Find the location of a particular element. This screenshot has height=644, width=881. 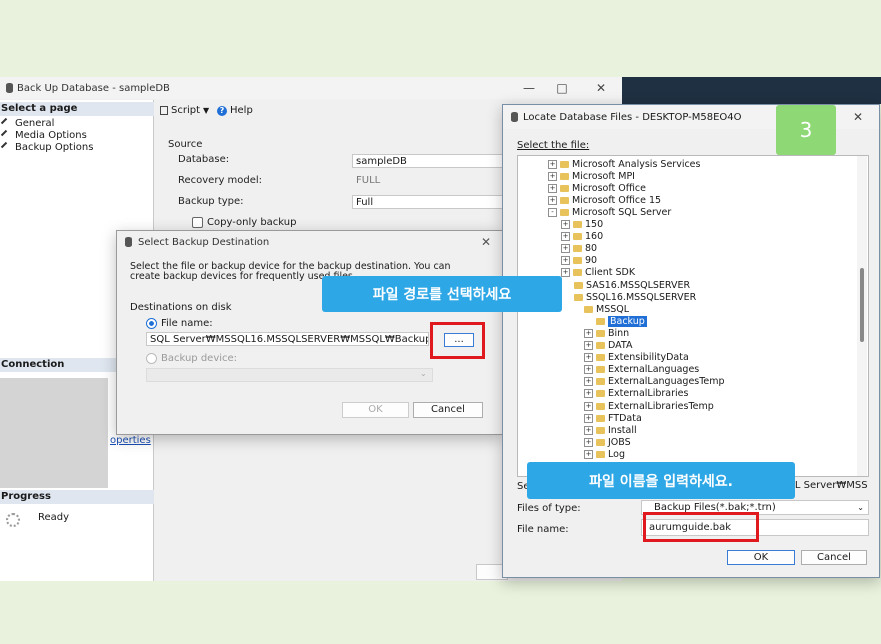

dialog-title: Select Backup Destination is located at coordinates (204, 242).